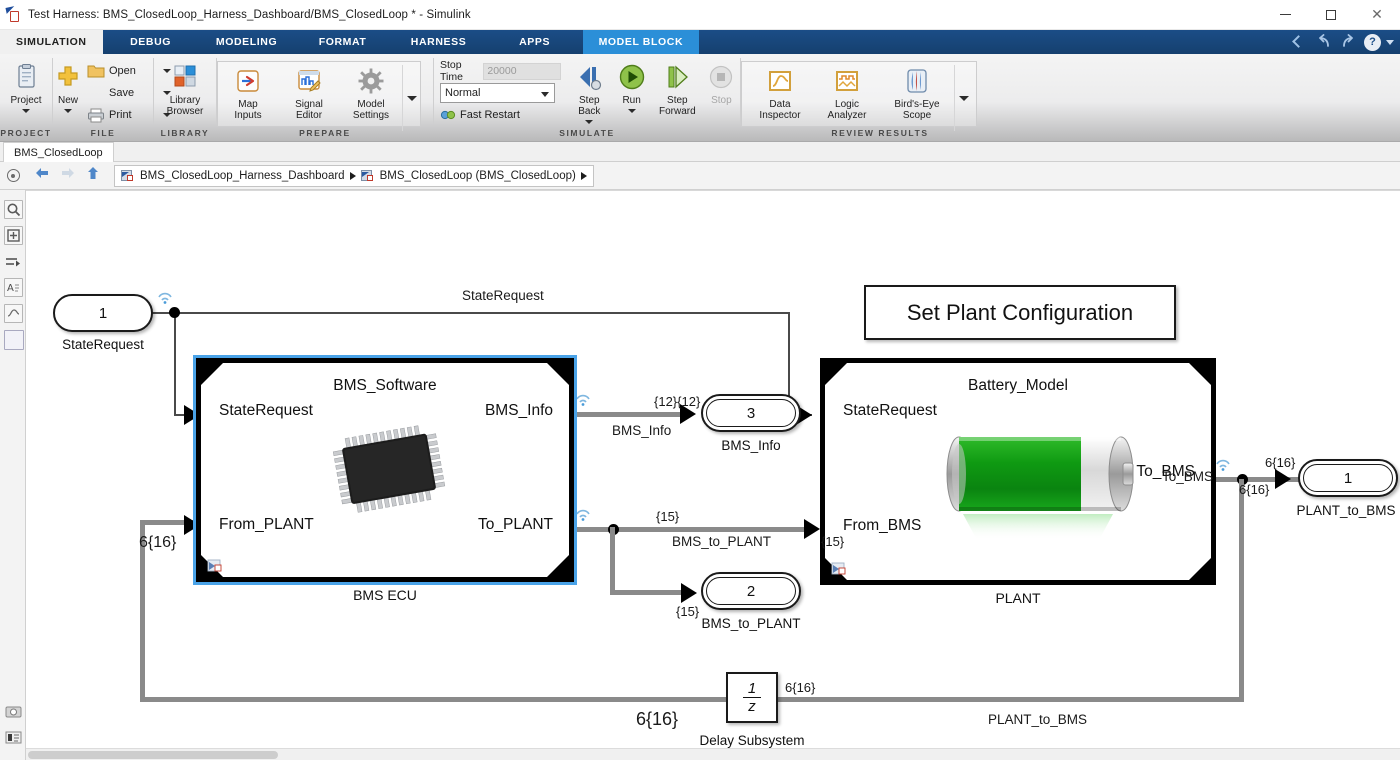 The image size is (1400, 760). I want to click on add-annotation-tool: A, so click(13, 287).